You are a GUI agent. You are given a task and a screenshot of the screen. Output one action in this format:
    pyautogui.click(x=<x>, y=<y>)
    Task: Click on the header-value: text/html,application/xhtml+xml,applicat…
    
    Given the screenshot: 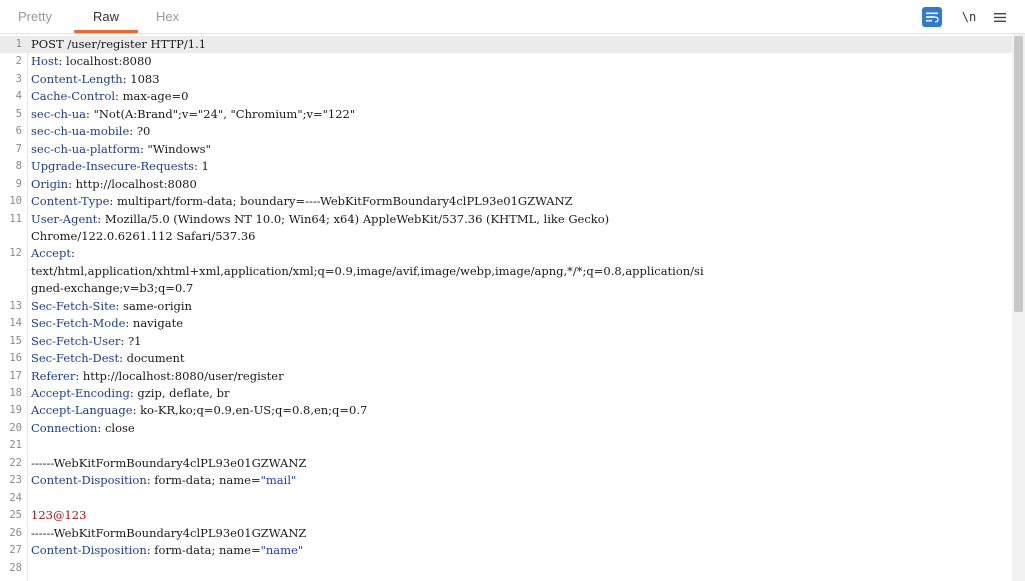 What is the action you would take?
    pyautogui.click(x=367, y=270)
    